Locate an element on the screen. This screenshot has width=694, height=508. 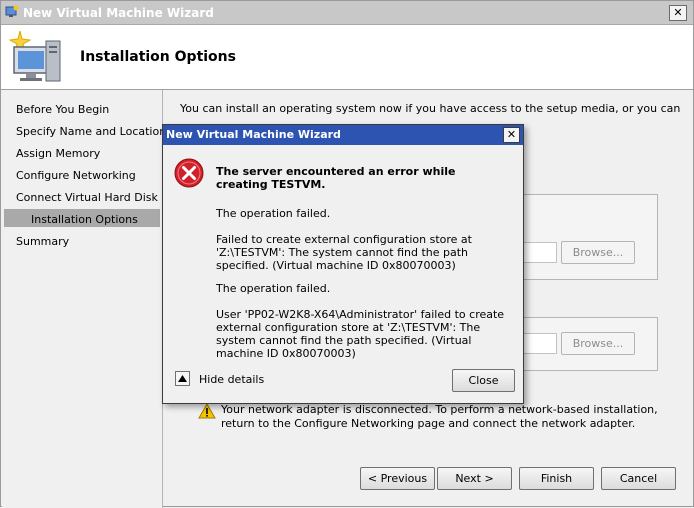
error-icon is located at coordinates (189, 173).